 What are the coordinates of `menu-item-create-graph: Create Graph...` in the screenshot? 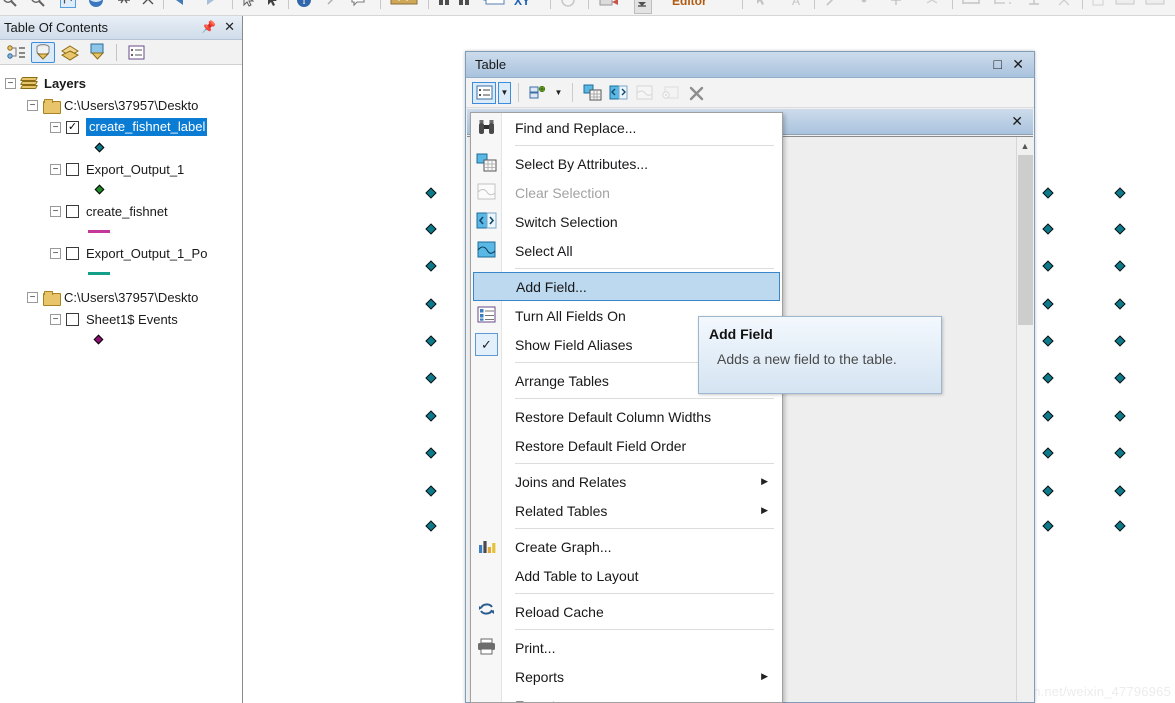 It's located at (626, 546).